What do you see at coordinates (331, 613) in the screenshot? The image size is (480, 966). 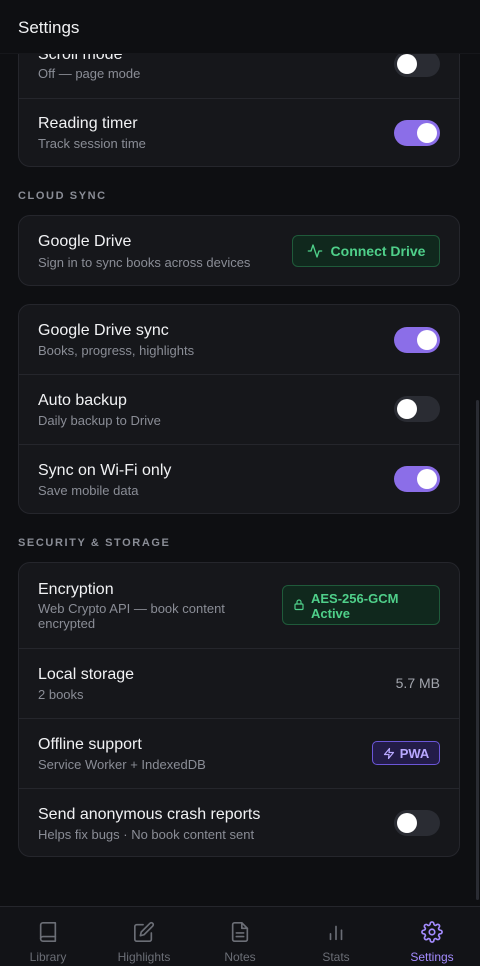 I see `encryption-status: Active` at bounding box center [331, 613].